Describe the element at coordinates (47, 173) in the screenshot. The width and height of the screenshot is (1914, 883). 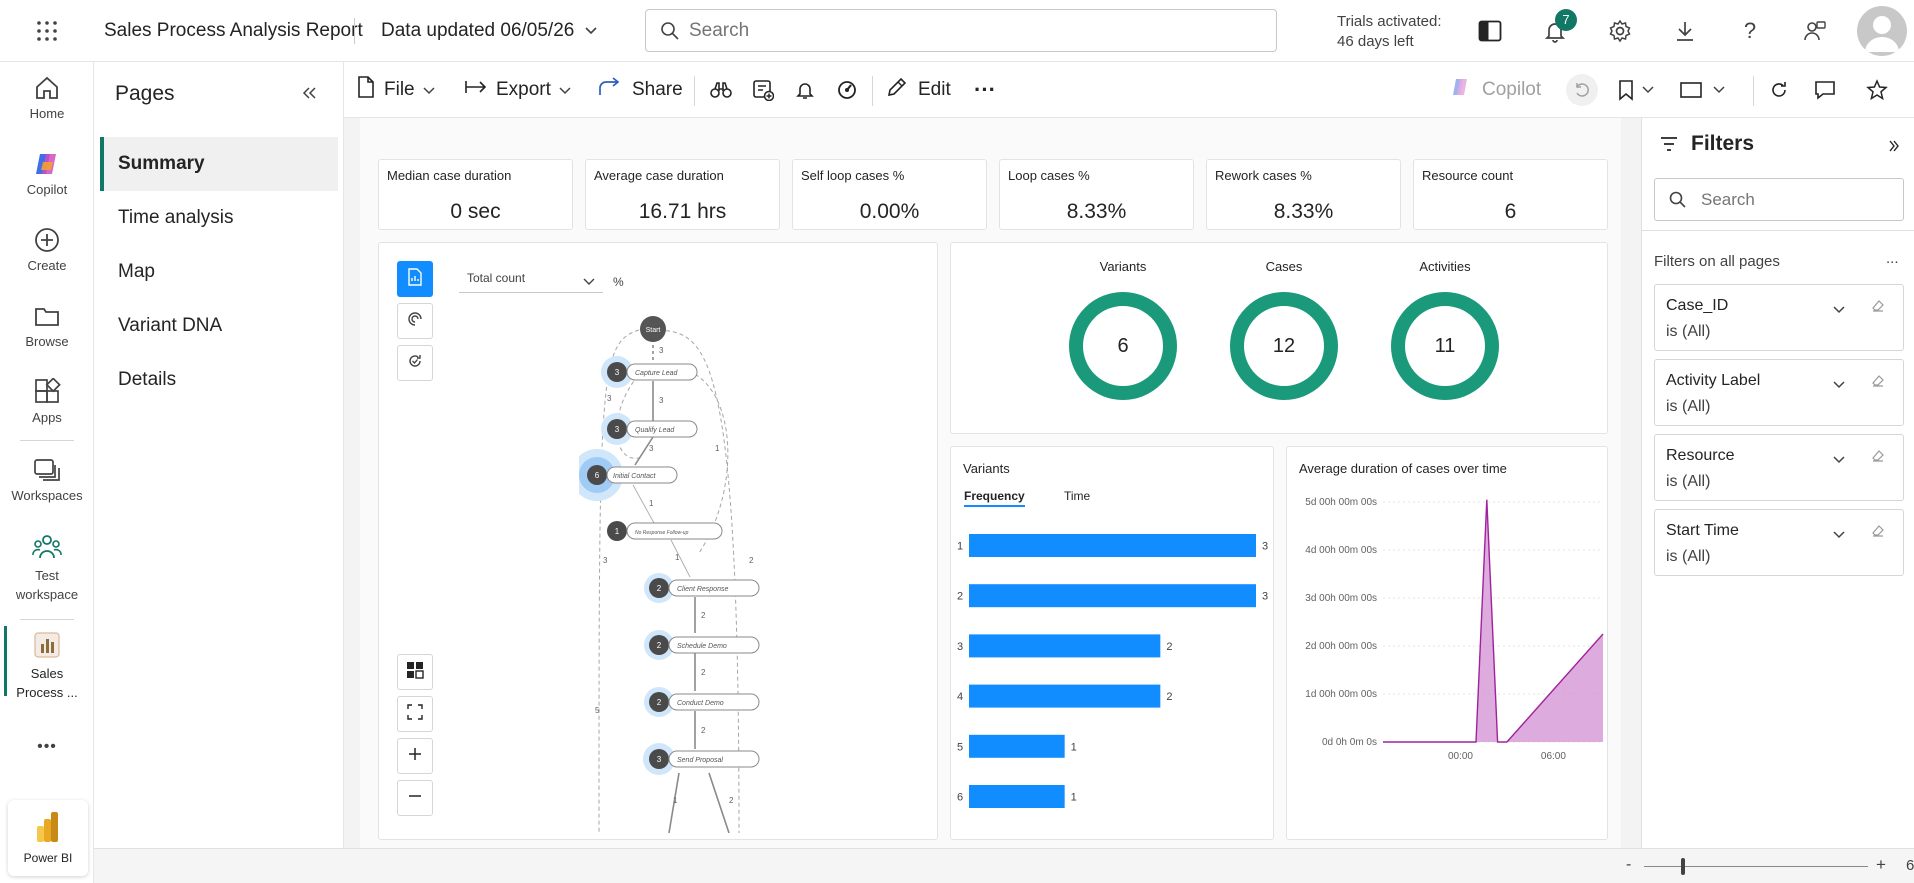
I see `rail-copilot: Copilot` at that location.